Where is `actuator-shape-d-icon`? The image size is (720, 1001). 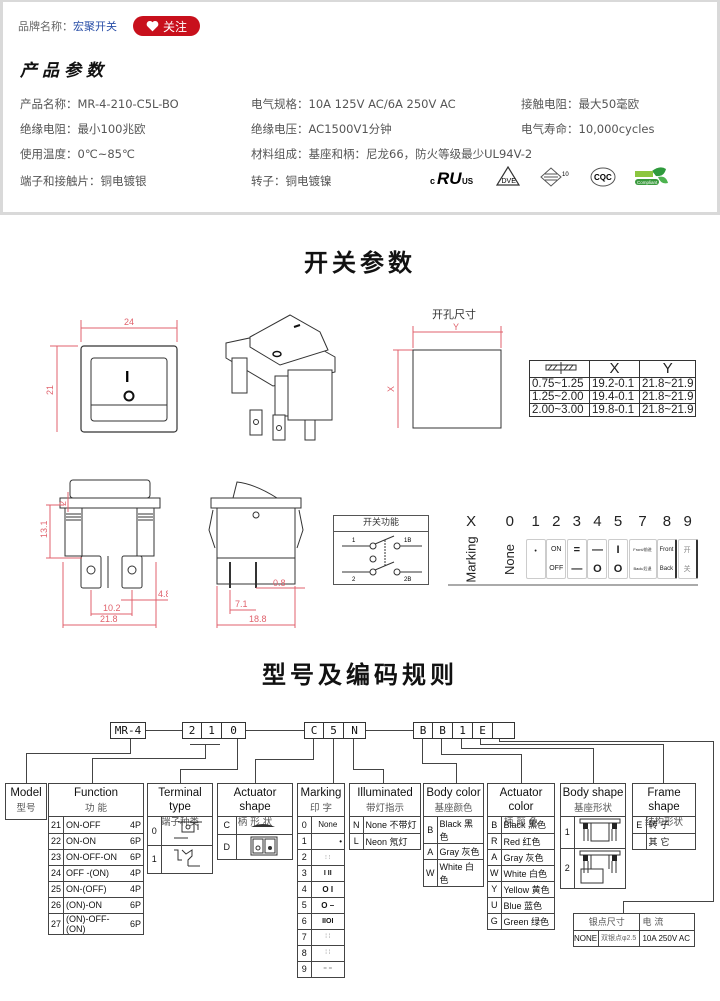
actuator-shape-d-icon is located at coordinates (263, 845).